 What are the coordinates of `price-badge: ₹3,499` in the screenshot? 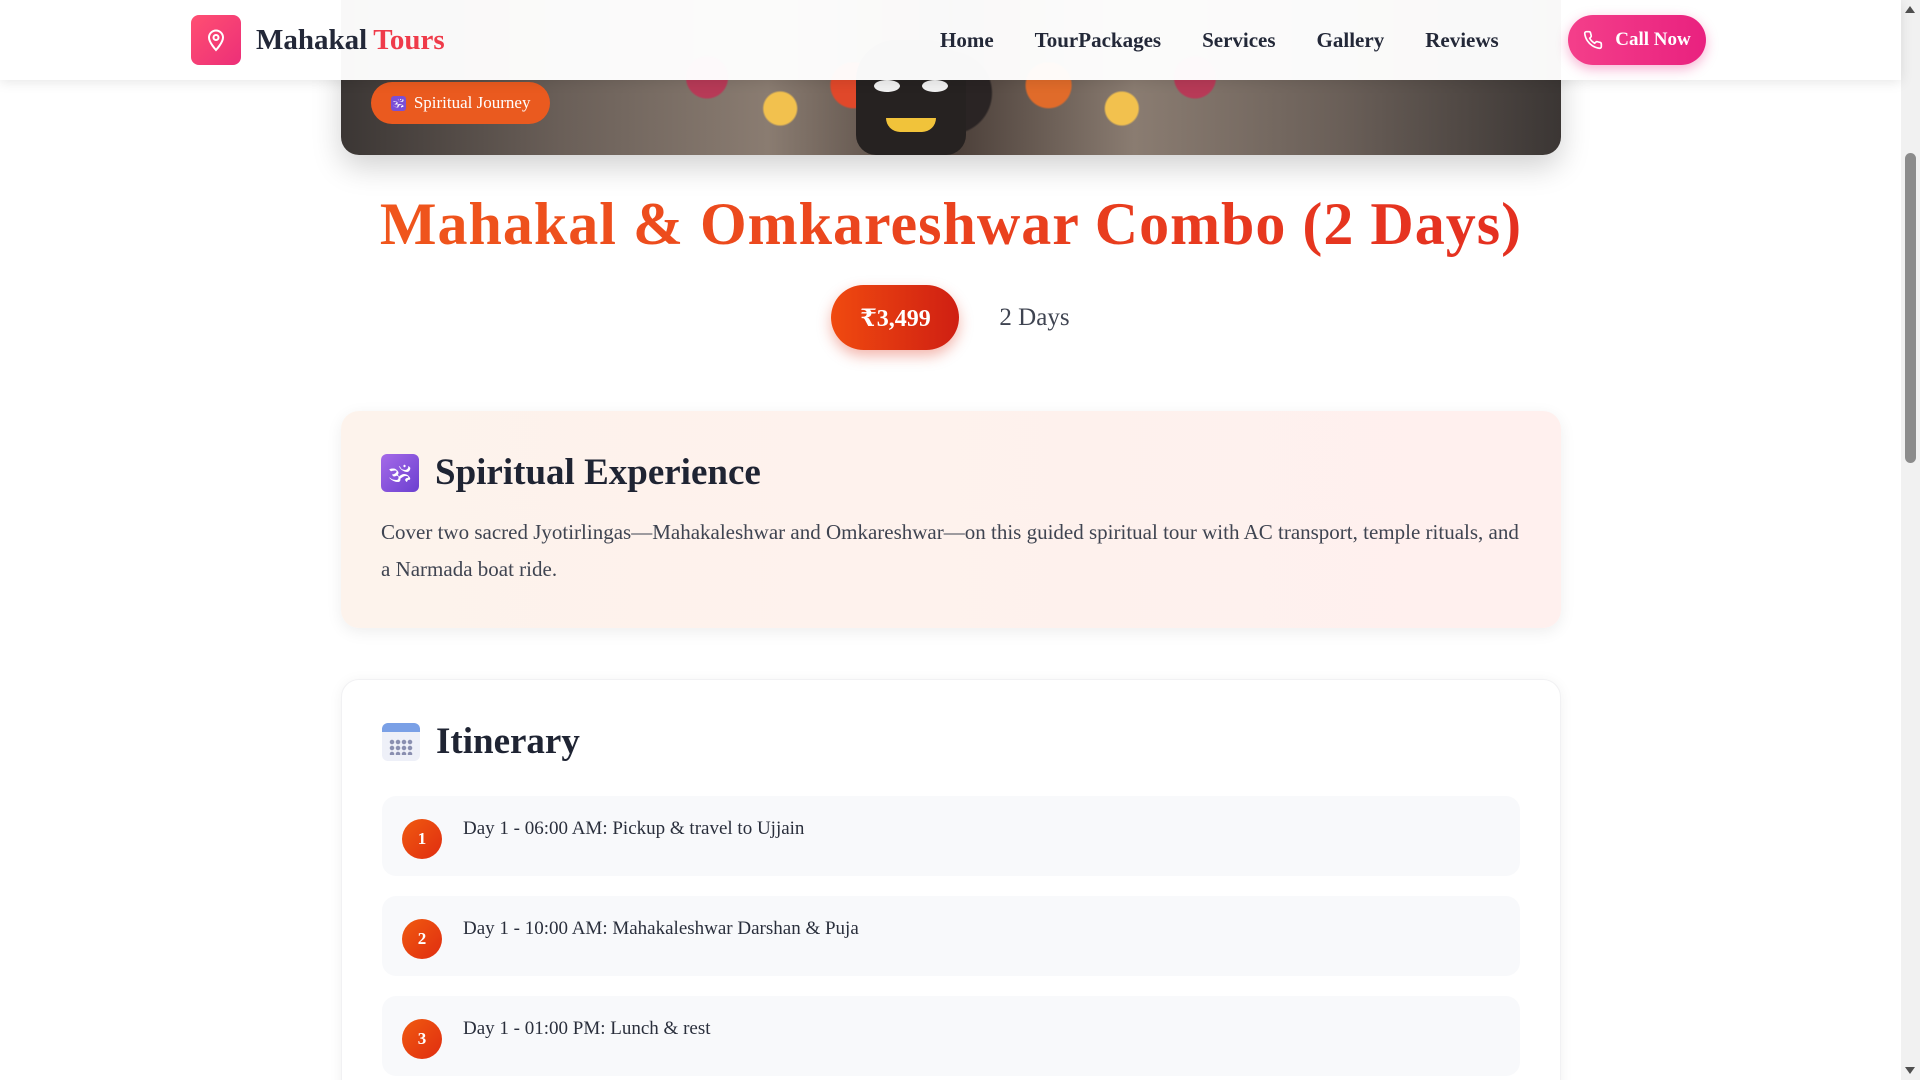 It's located at (895, 317).